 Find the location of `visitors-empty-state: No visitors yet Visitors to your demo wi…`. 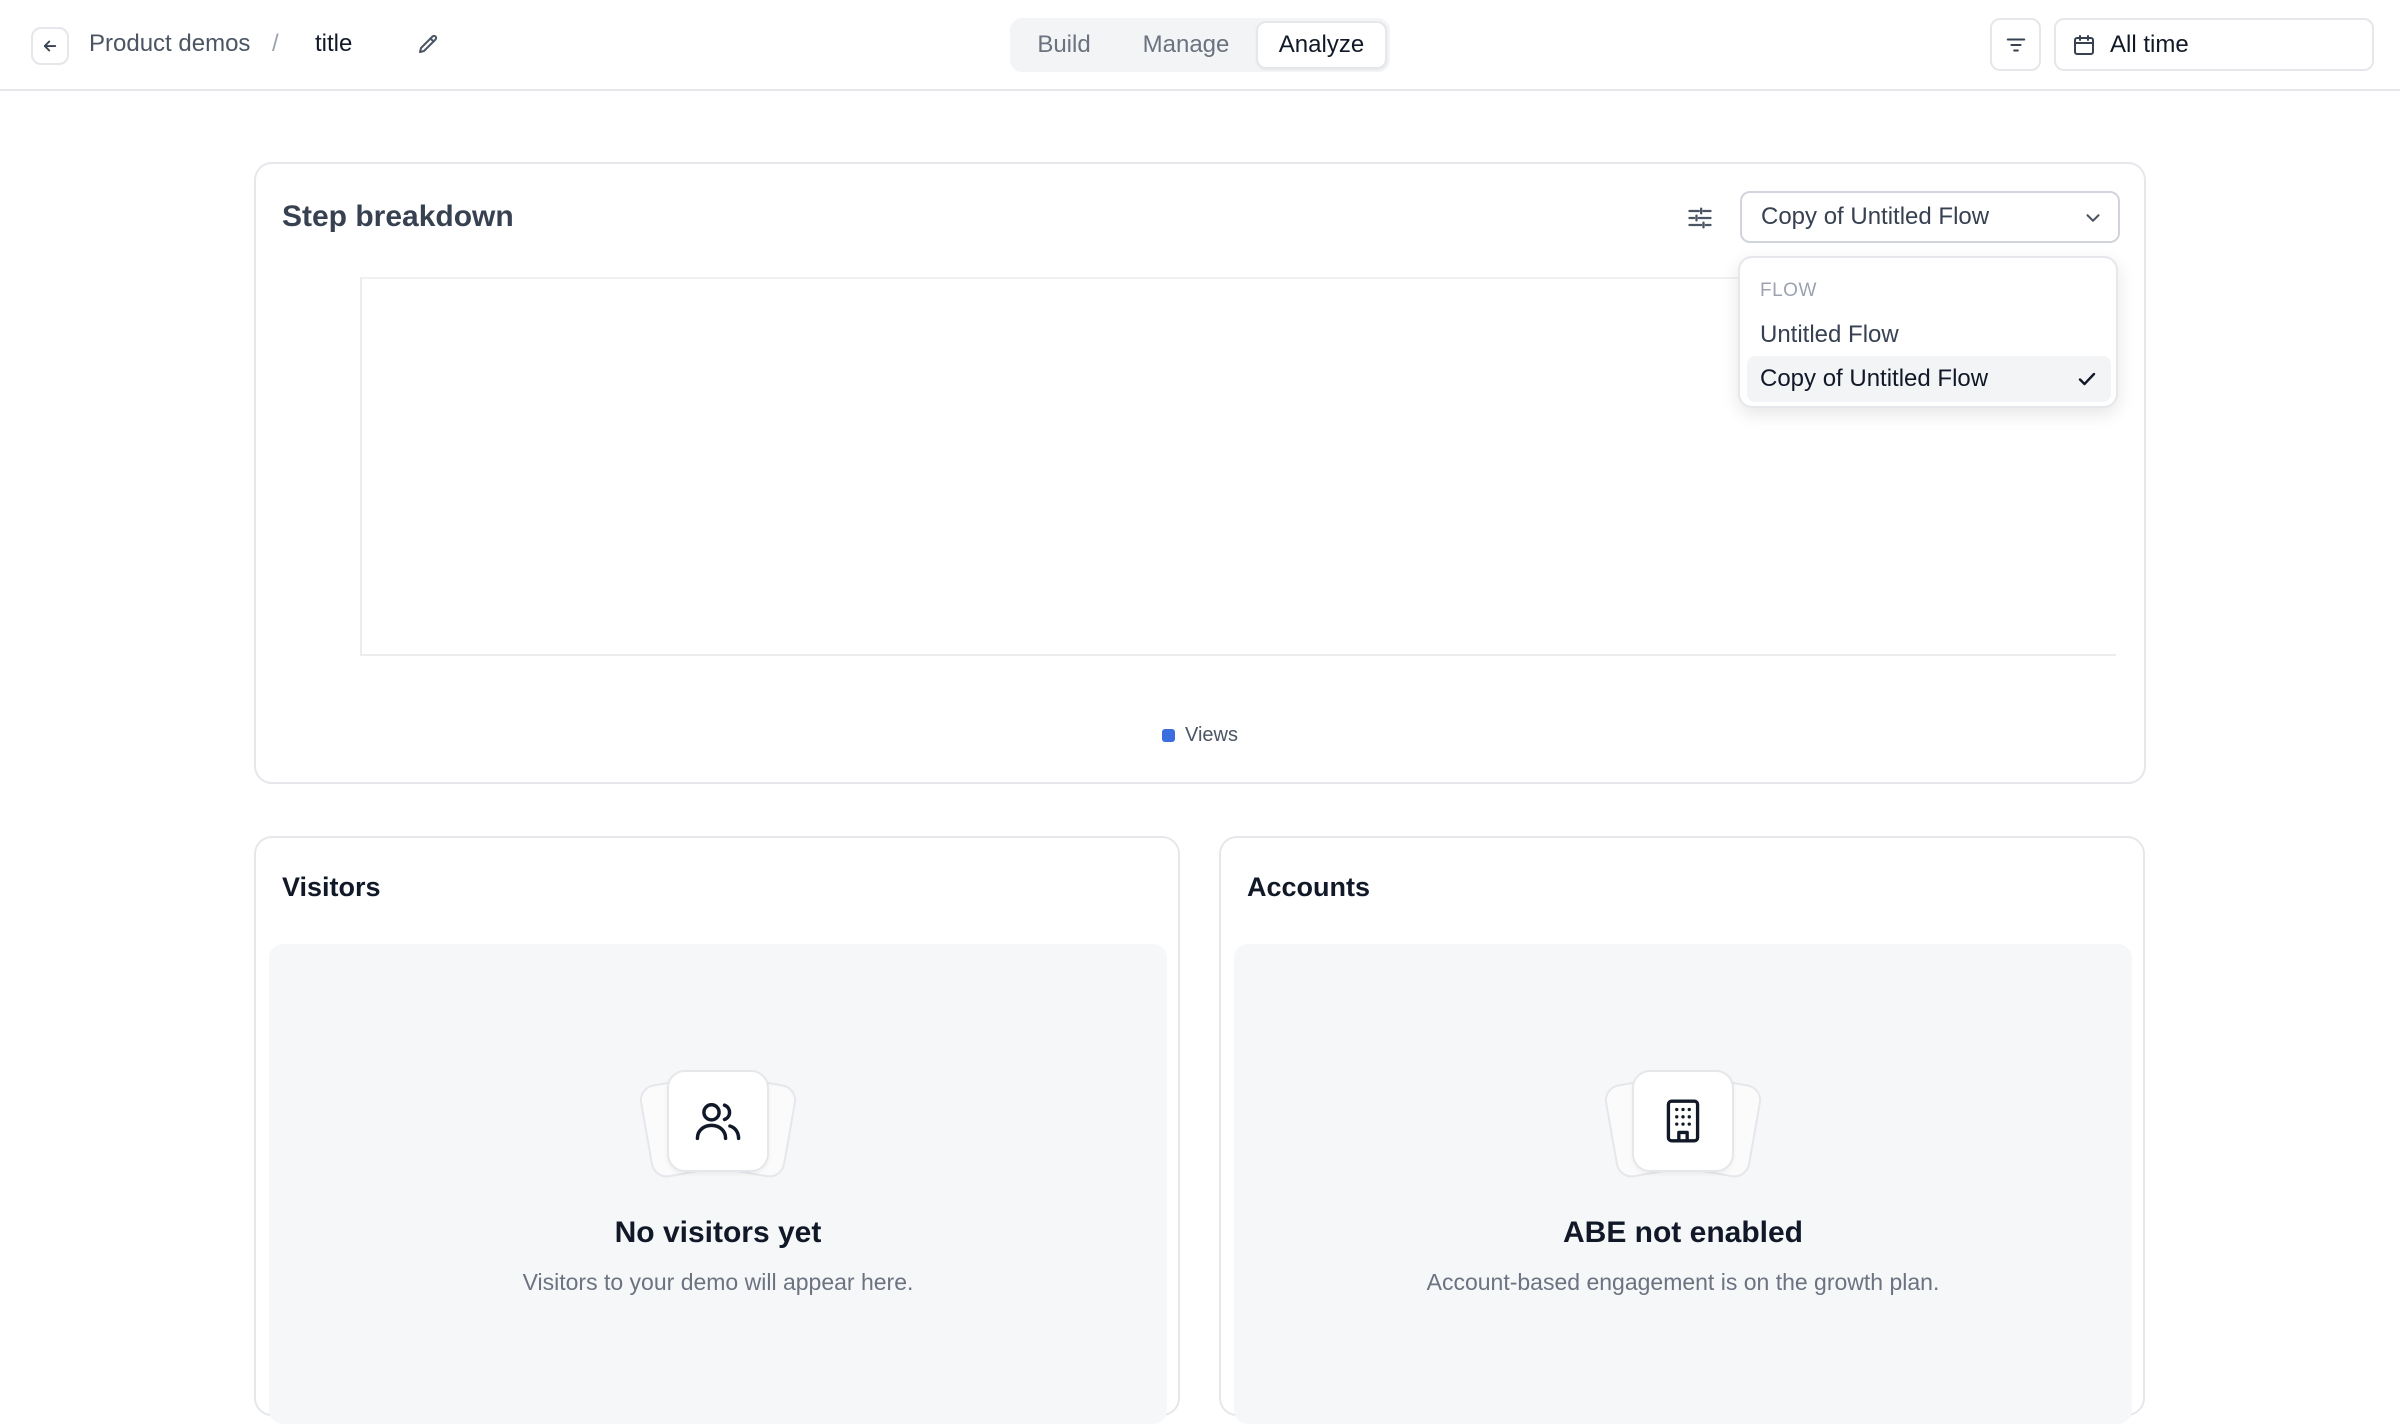

visitors-empty-state: No visitors yet Visitors to your demo wi… is located at coordinates (718, 1184).